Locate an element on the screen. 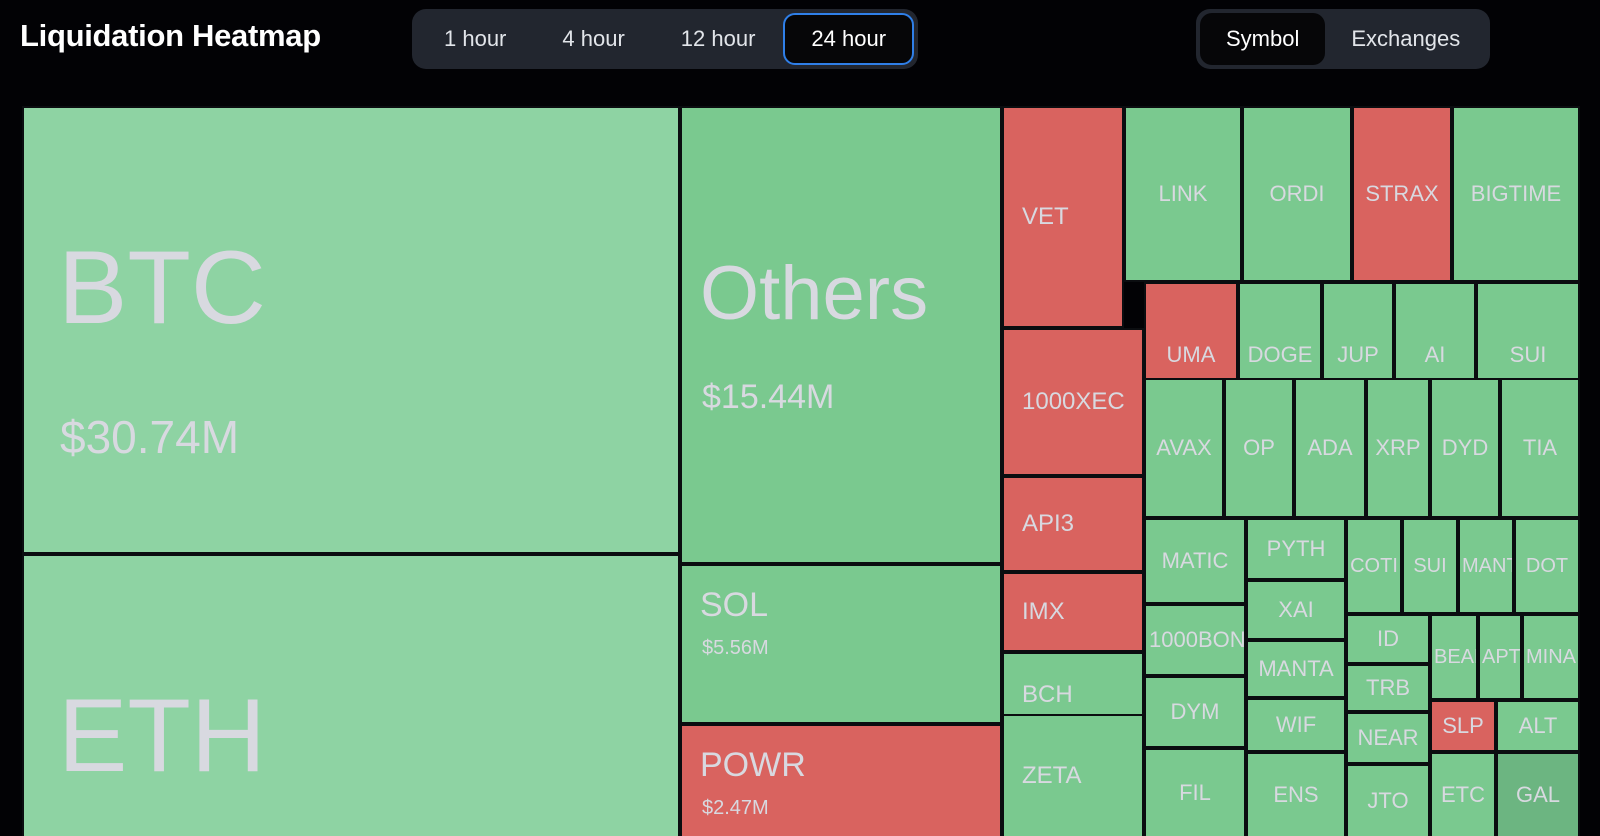  treemap-tile-xai: XAI is located at coordinates (1296, 610).